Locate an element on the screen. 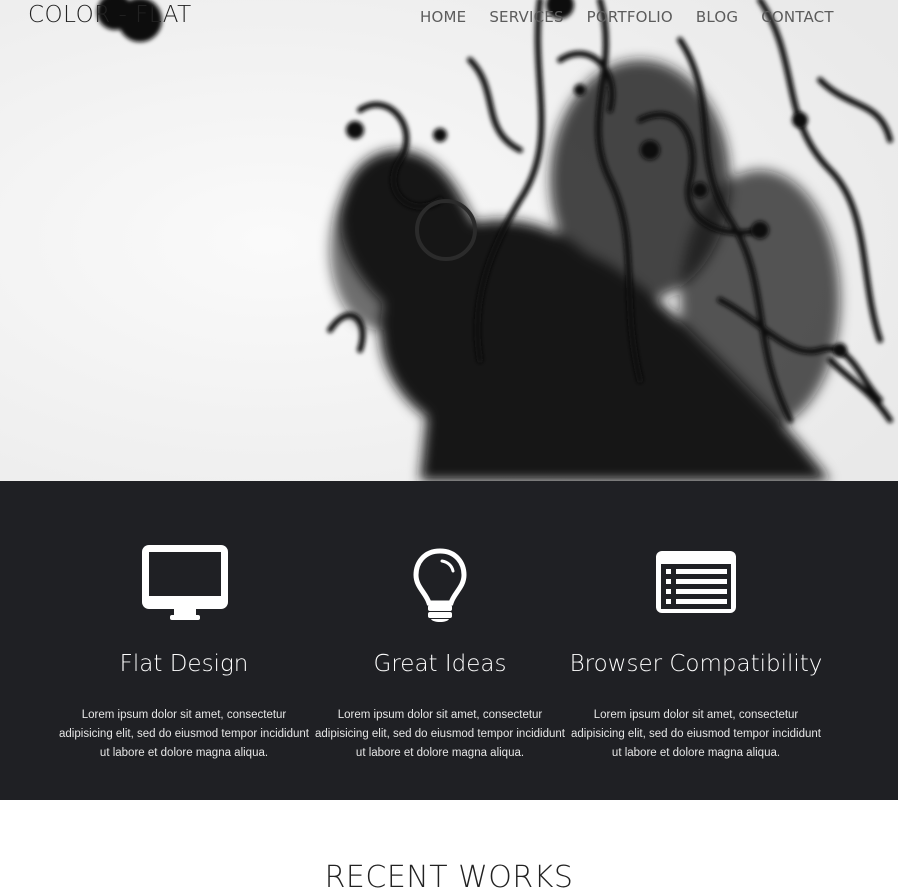  section-heading: RECENT WORKS is located at coordinates (449, 877).